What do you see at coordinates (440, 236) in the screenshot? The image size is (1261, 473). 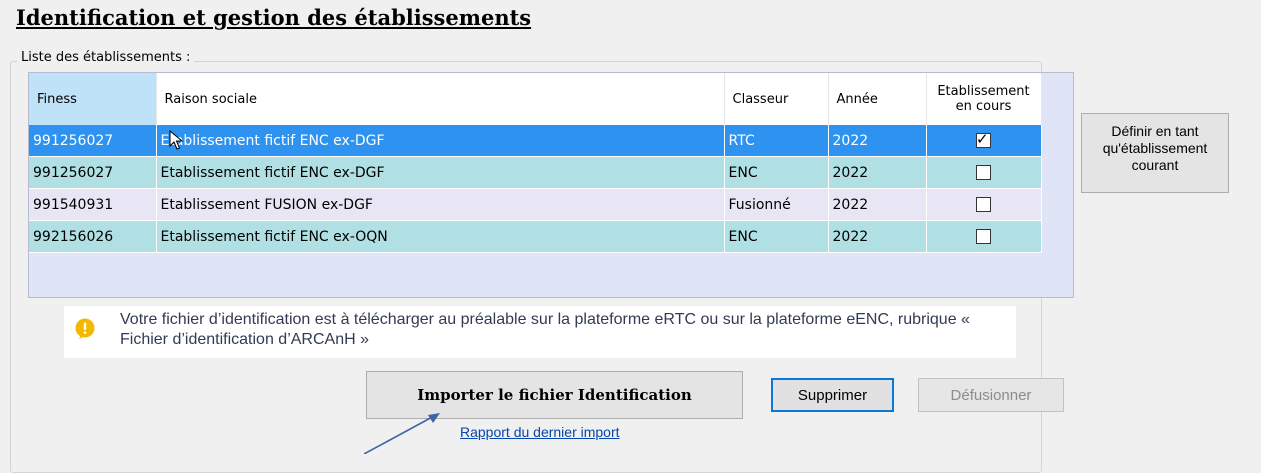 I see `cell-raison-sociale: Etablissement fictif ENC ex-OQN` at bounding box center [440, 236].